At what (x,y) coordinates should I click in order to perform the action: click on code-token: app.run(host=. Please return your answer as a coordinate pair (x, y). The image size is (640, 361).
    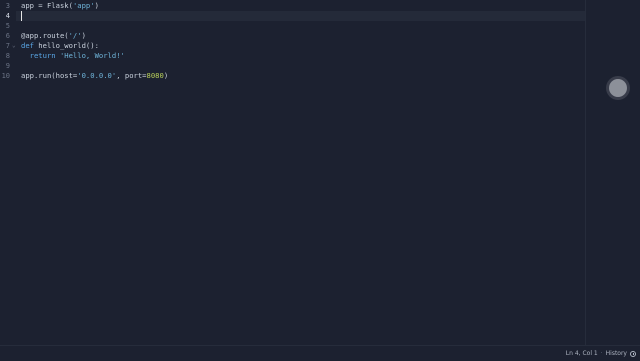
    Looking at the image, I should click on (49, 75).